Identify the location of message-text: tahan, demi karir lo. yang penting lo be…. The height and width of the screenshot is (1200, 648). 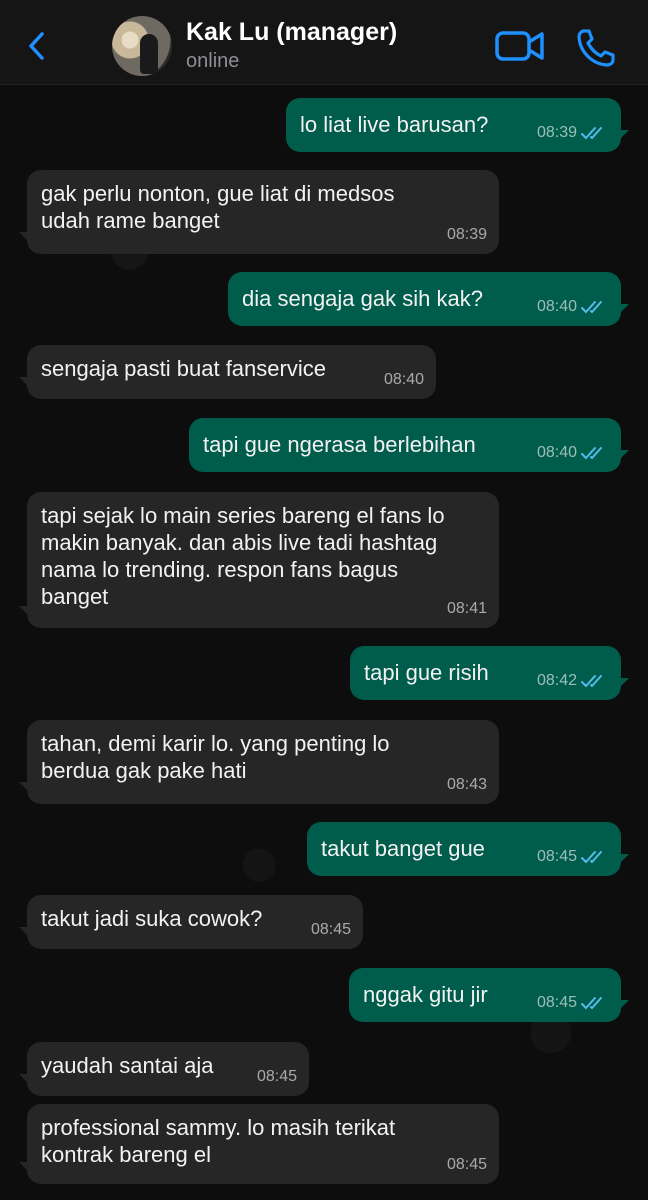
(215, 757).